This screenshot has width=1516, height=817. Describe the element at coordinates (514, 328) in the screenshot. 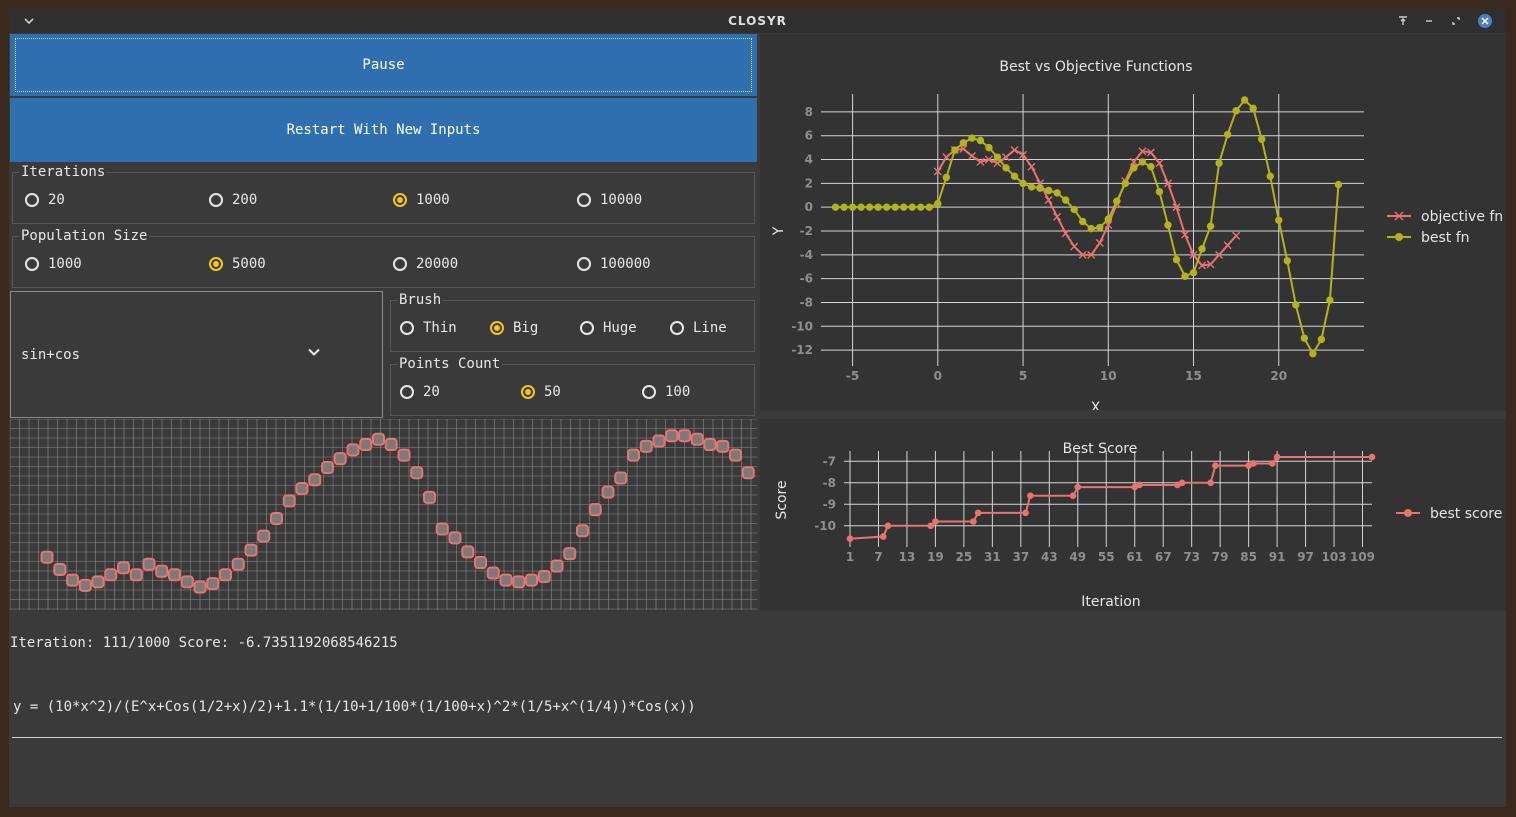

I see `brush-option-big: Big` at that location.